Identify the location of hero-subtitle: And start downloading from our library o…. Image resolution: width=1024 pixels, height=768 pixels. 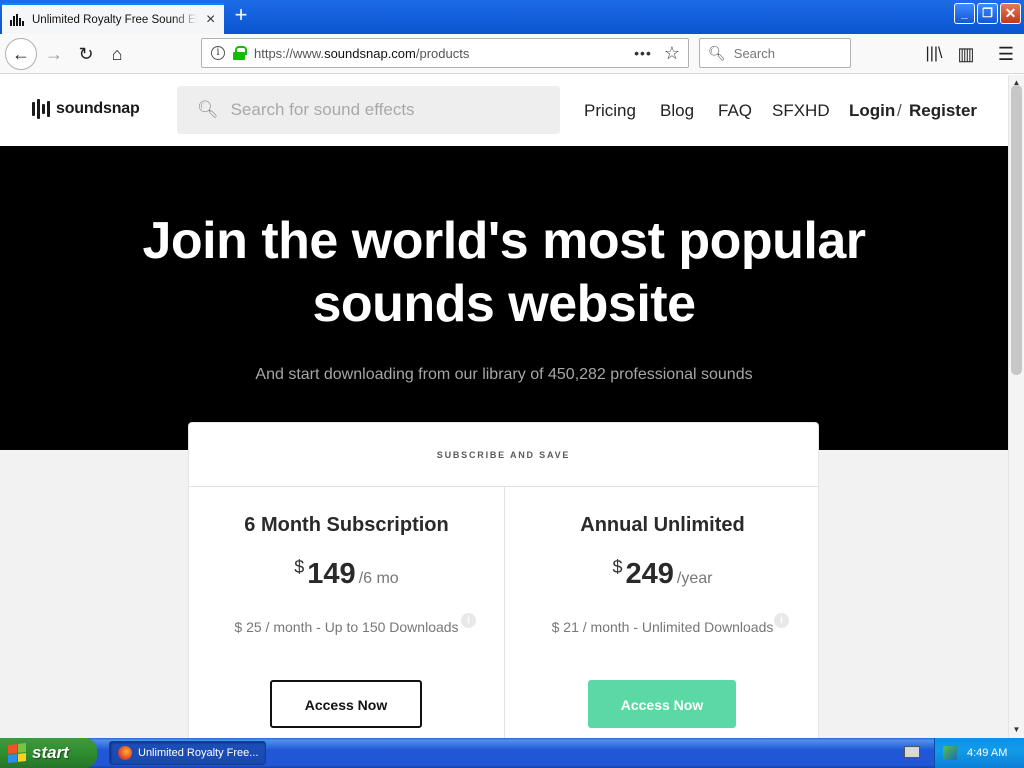
(504, 374).